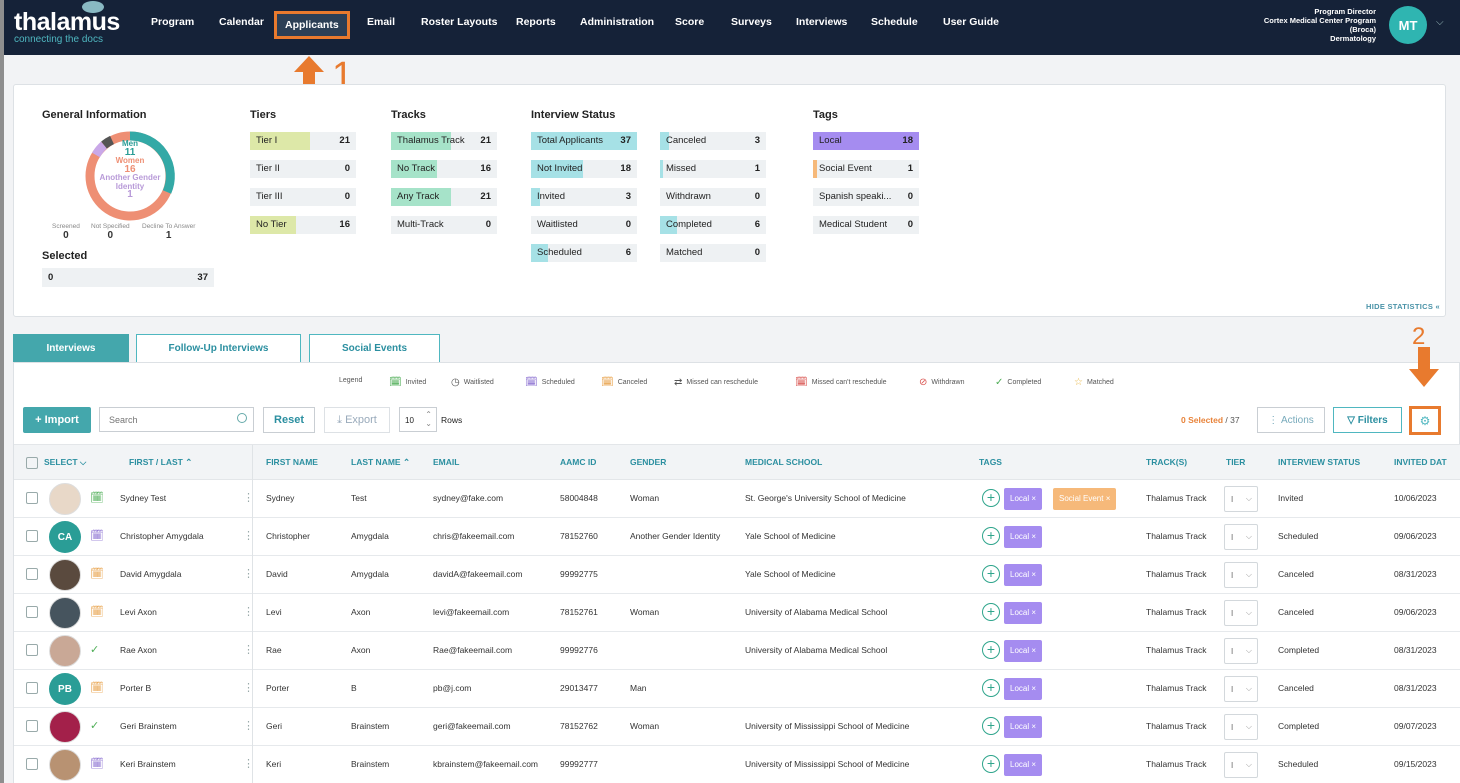 Image resolution: width=1460 pixels, height=783 pixels. What do you see at coordinates (57, 420) in the screenshot?
I see `import-button: + Import` at bounding box center [57, 420].